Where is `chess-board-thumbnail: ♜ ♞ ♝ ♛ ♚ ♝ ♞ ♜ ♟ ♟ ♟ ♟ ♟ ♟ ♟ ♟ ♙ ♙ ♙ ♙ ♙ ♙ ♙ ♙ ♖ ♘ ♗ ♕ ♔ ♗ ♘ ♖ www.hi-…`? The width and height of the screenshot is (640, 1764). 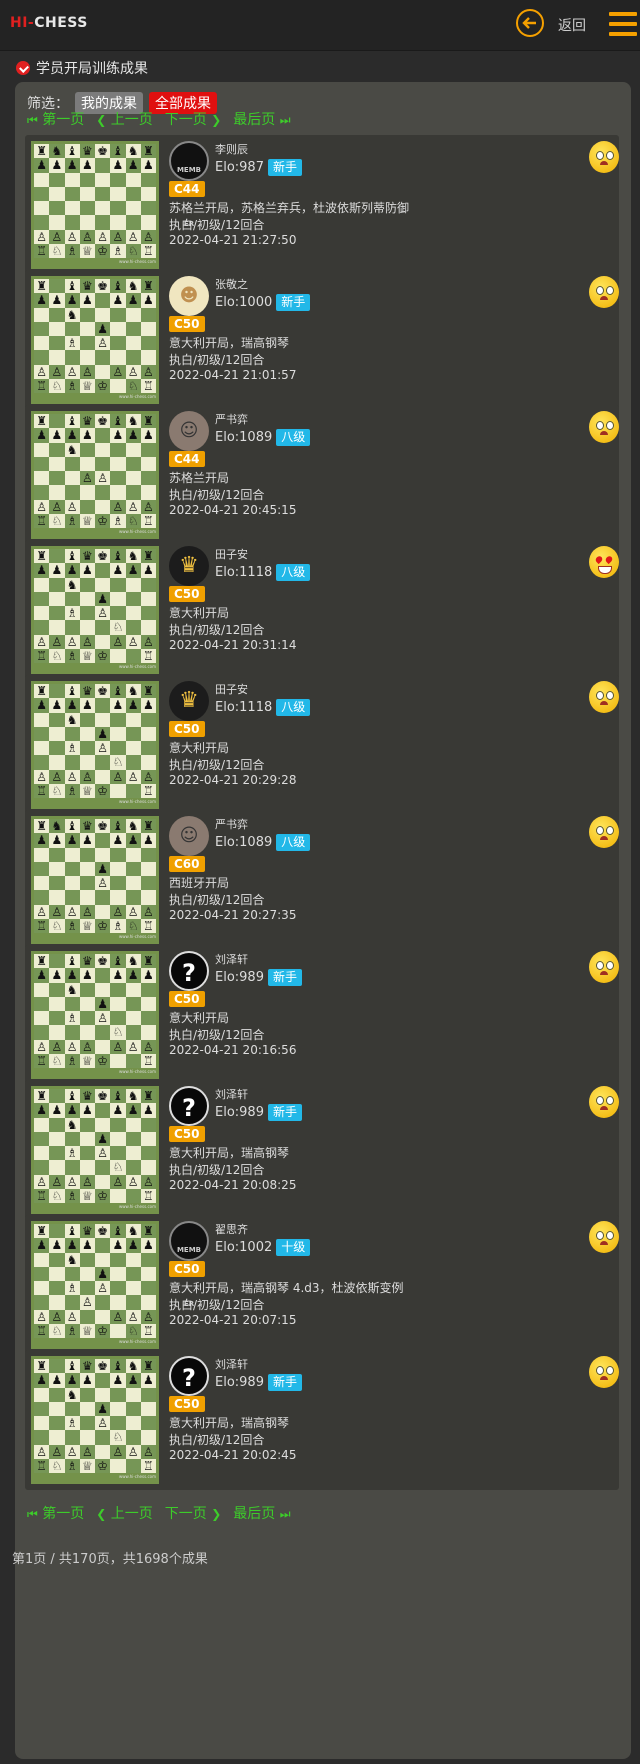 chess-board-thumbnail: ♜ ♞ ♝ ♛ ♚ ♝ ♞ ♜ ♟ ♟ ♟ ♟ ♟ ♟ ♟ ♟ ♙ ♙ ♙ ♙ ♙ ♙ ♙ ♙ ♖ ♘ ♗ ♕ ♔ ♗ ♘ ♖ www.hi-… is located at coordinates (95, 880).